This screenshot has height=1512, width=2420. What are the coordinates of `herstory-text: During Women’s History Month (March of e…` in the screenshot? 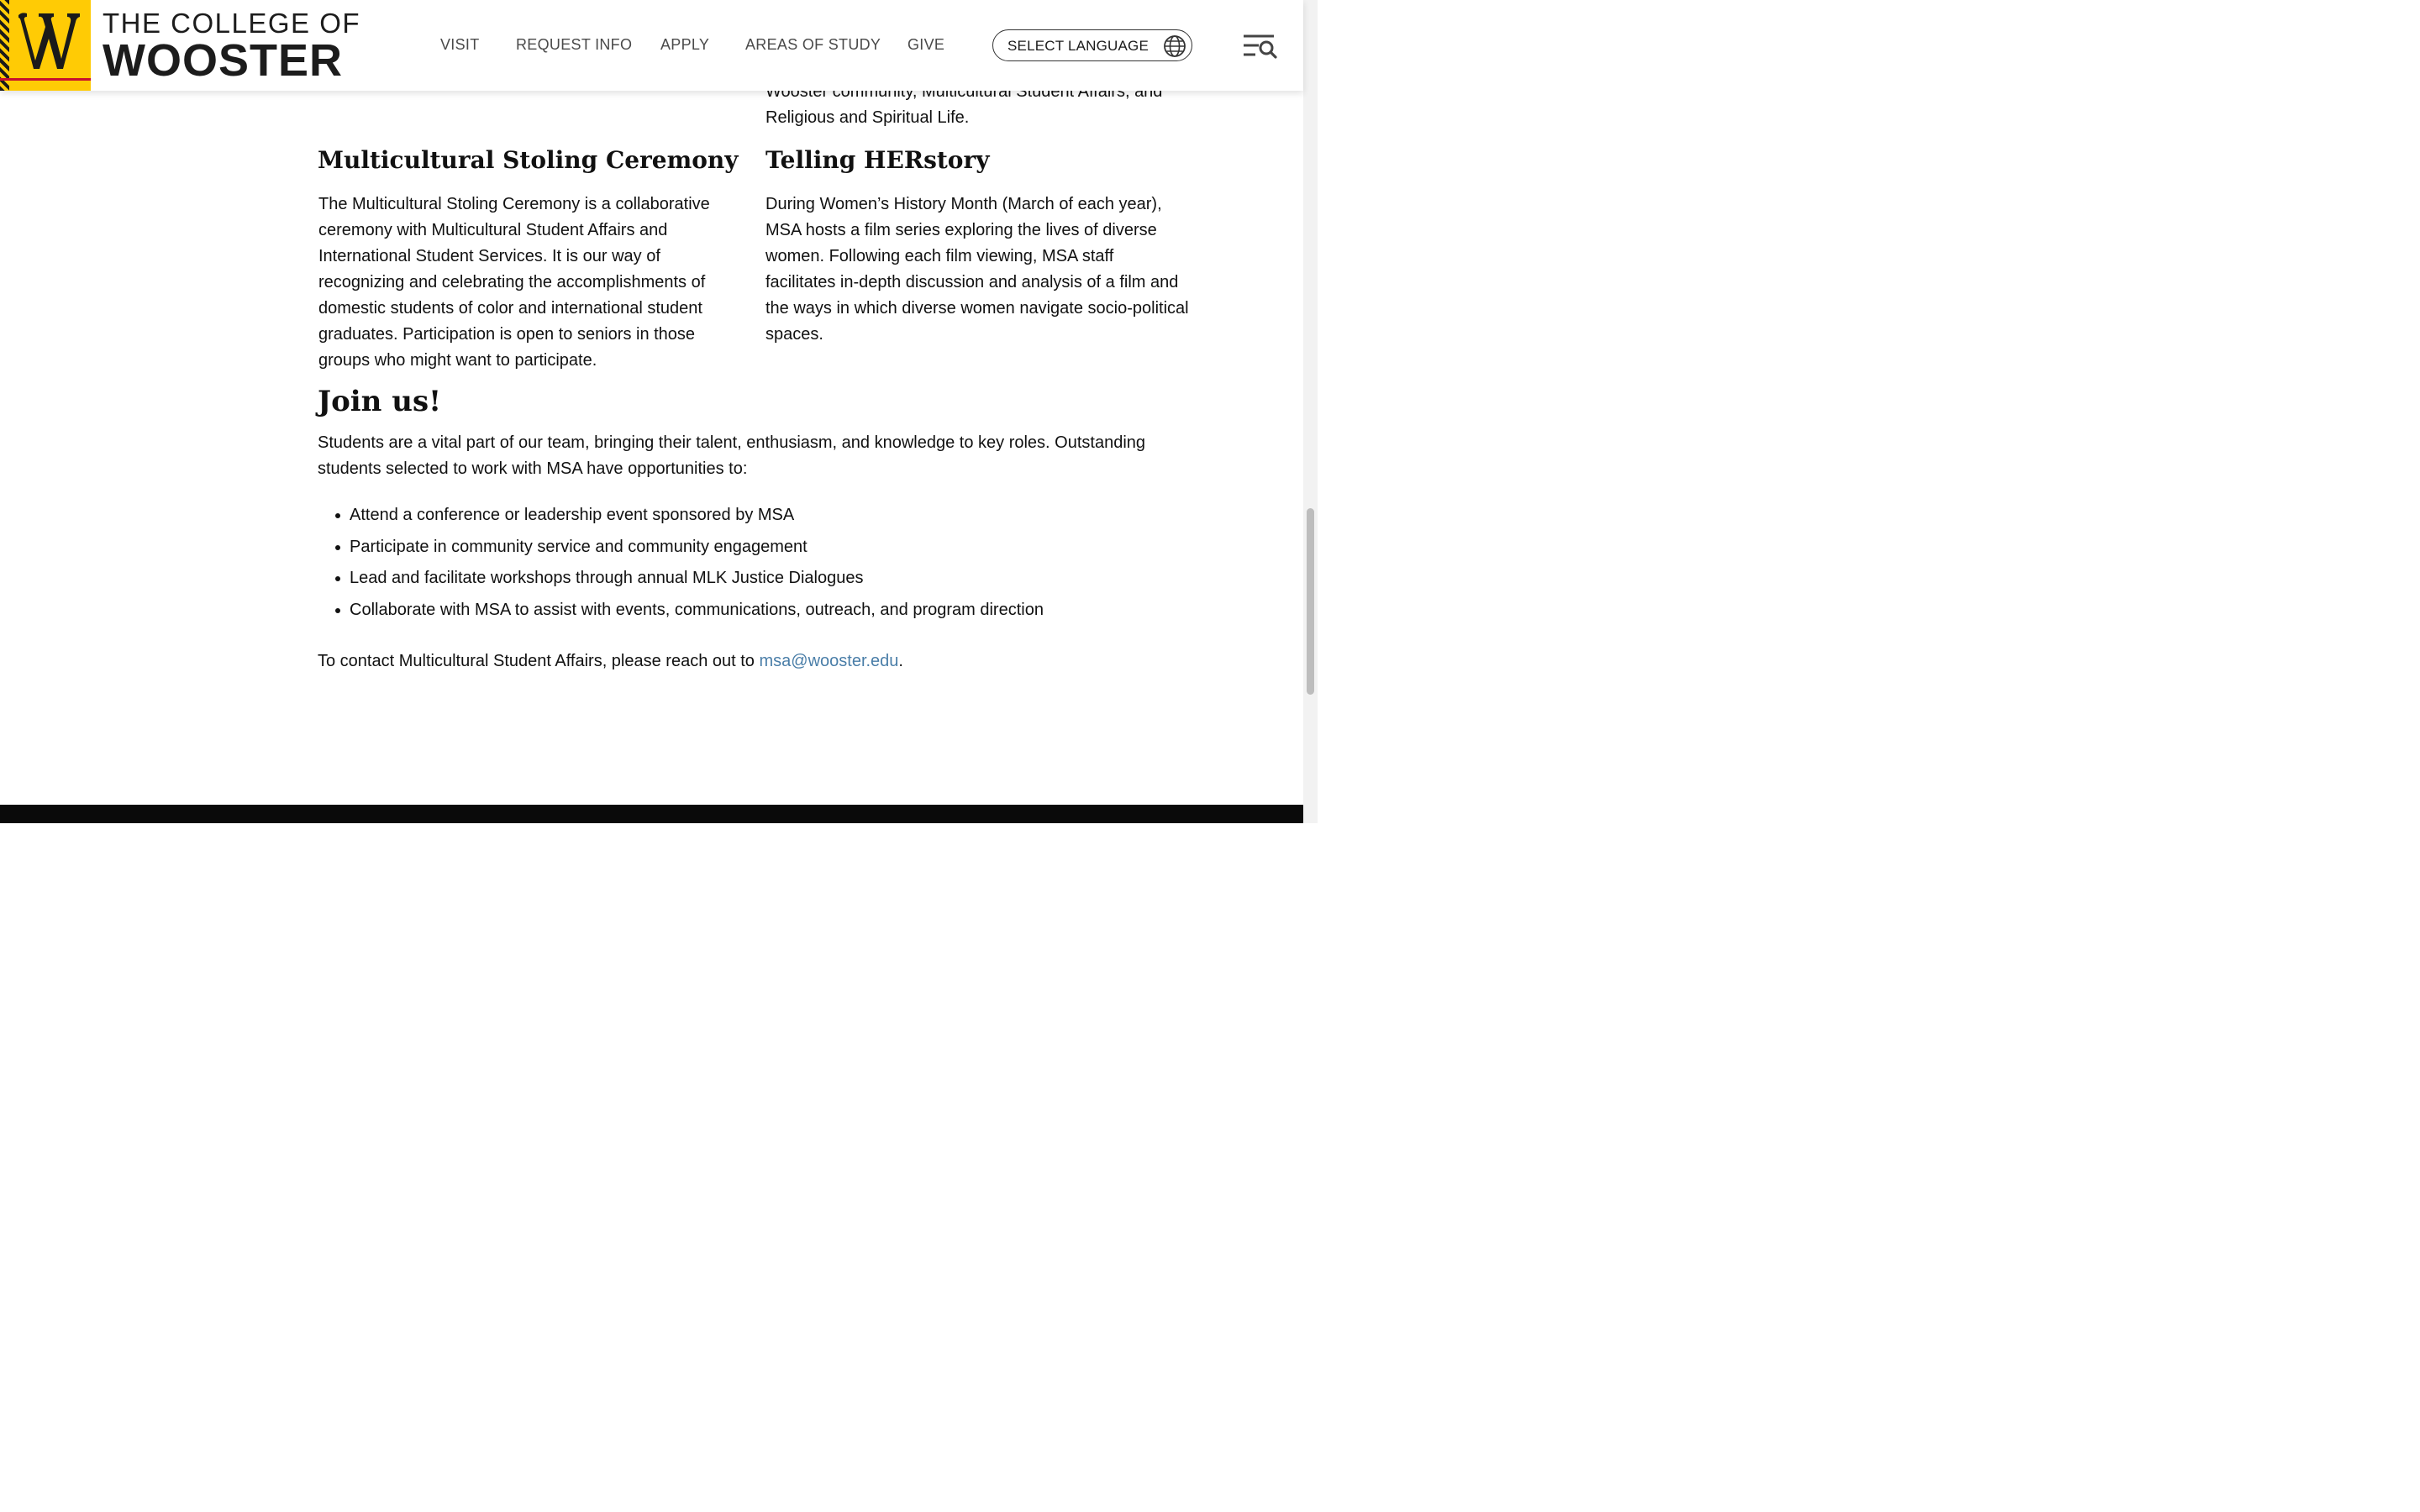 It's located at (977, 270).